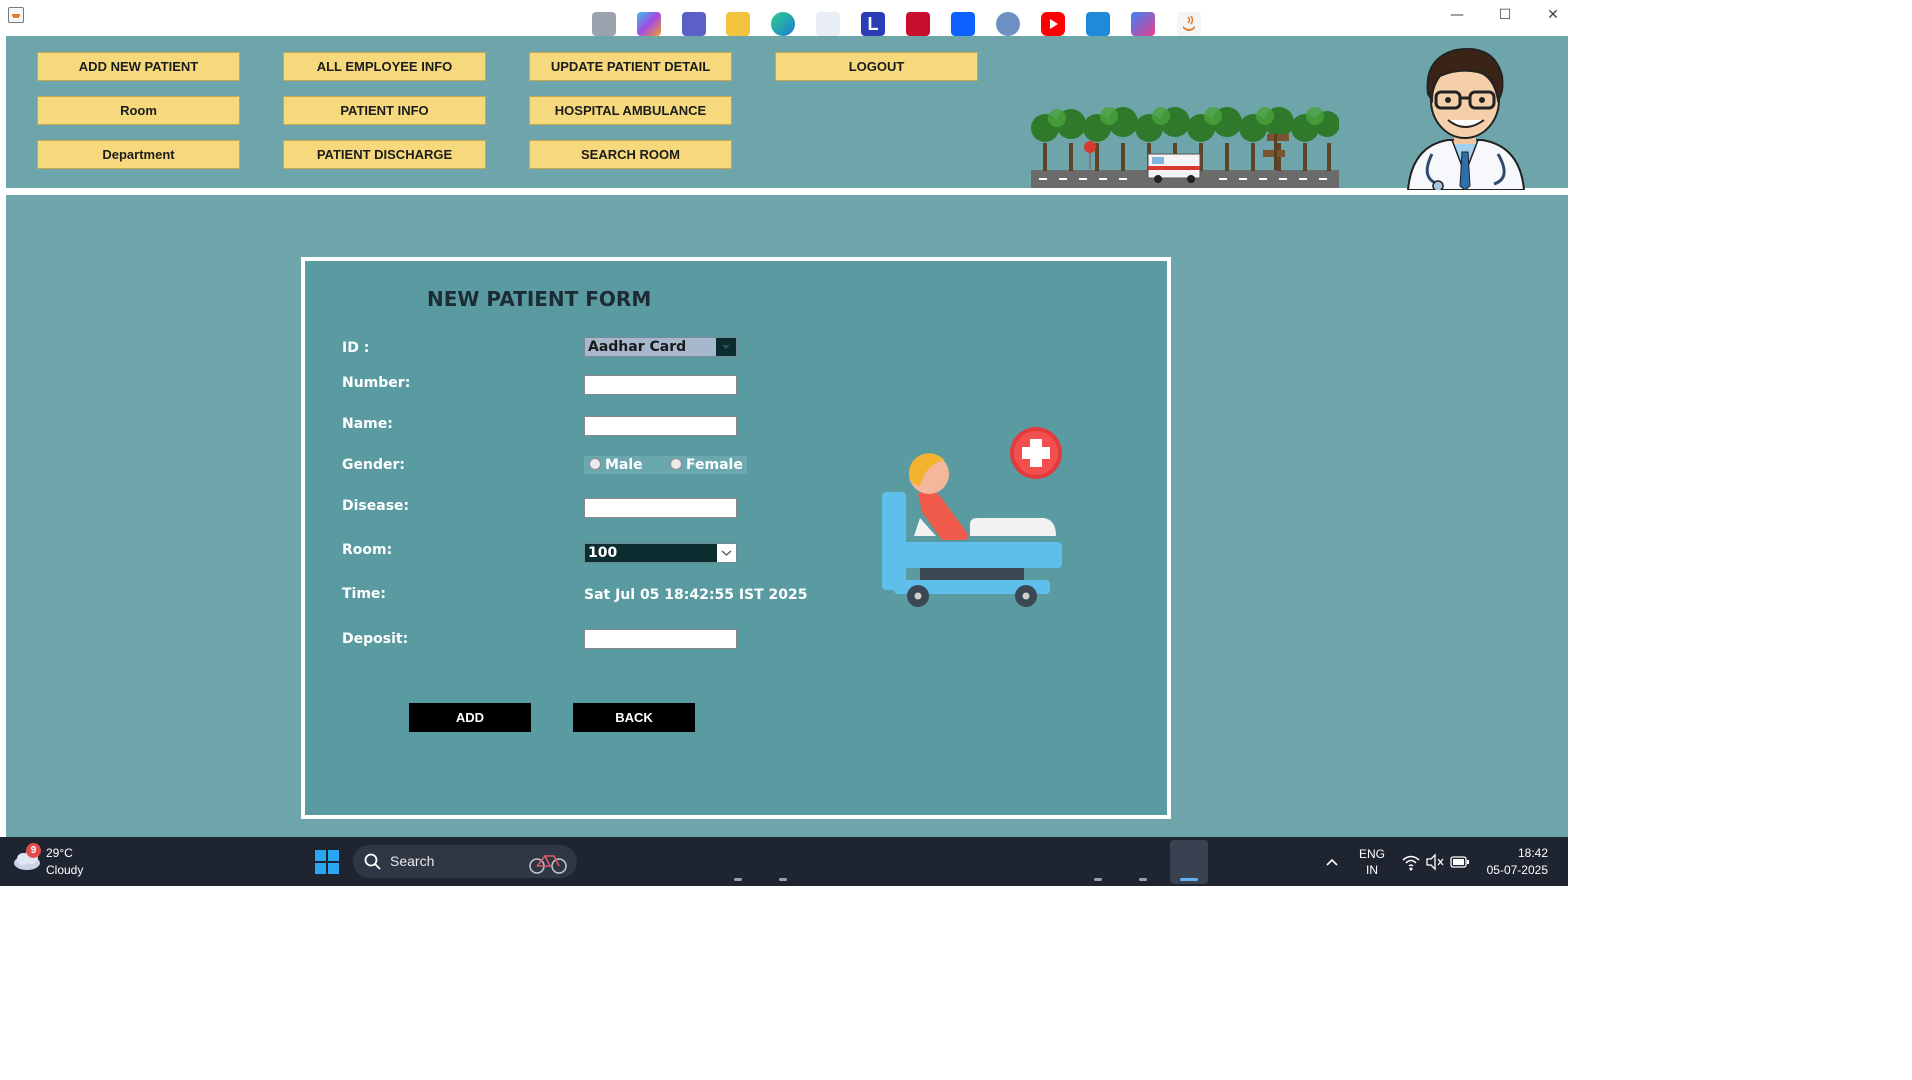  What do you see at coordinates (603, 553) in the screenshot?
I see `room-value: 100` at bounding box center [603, 553].